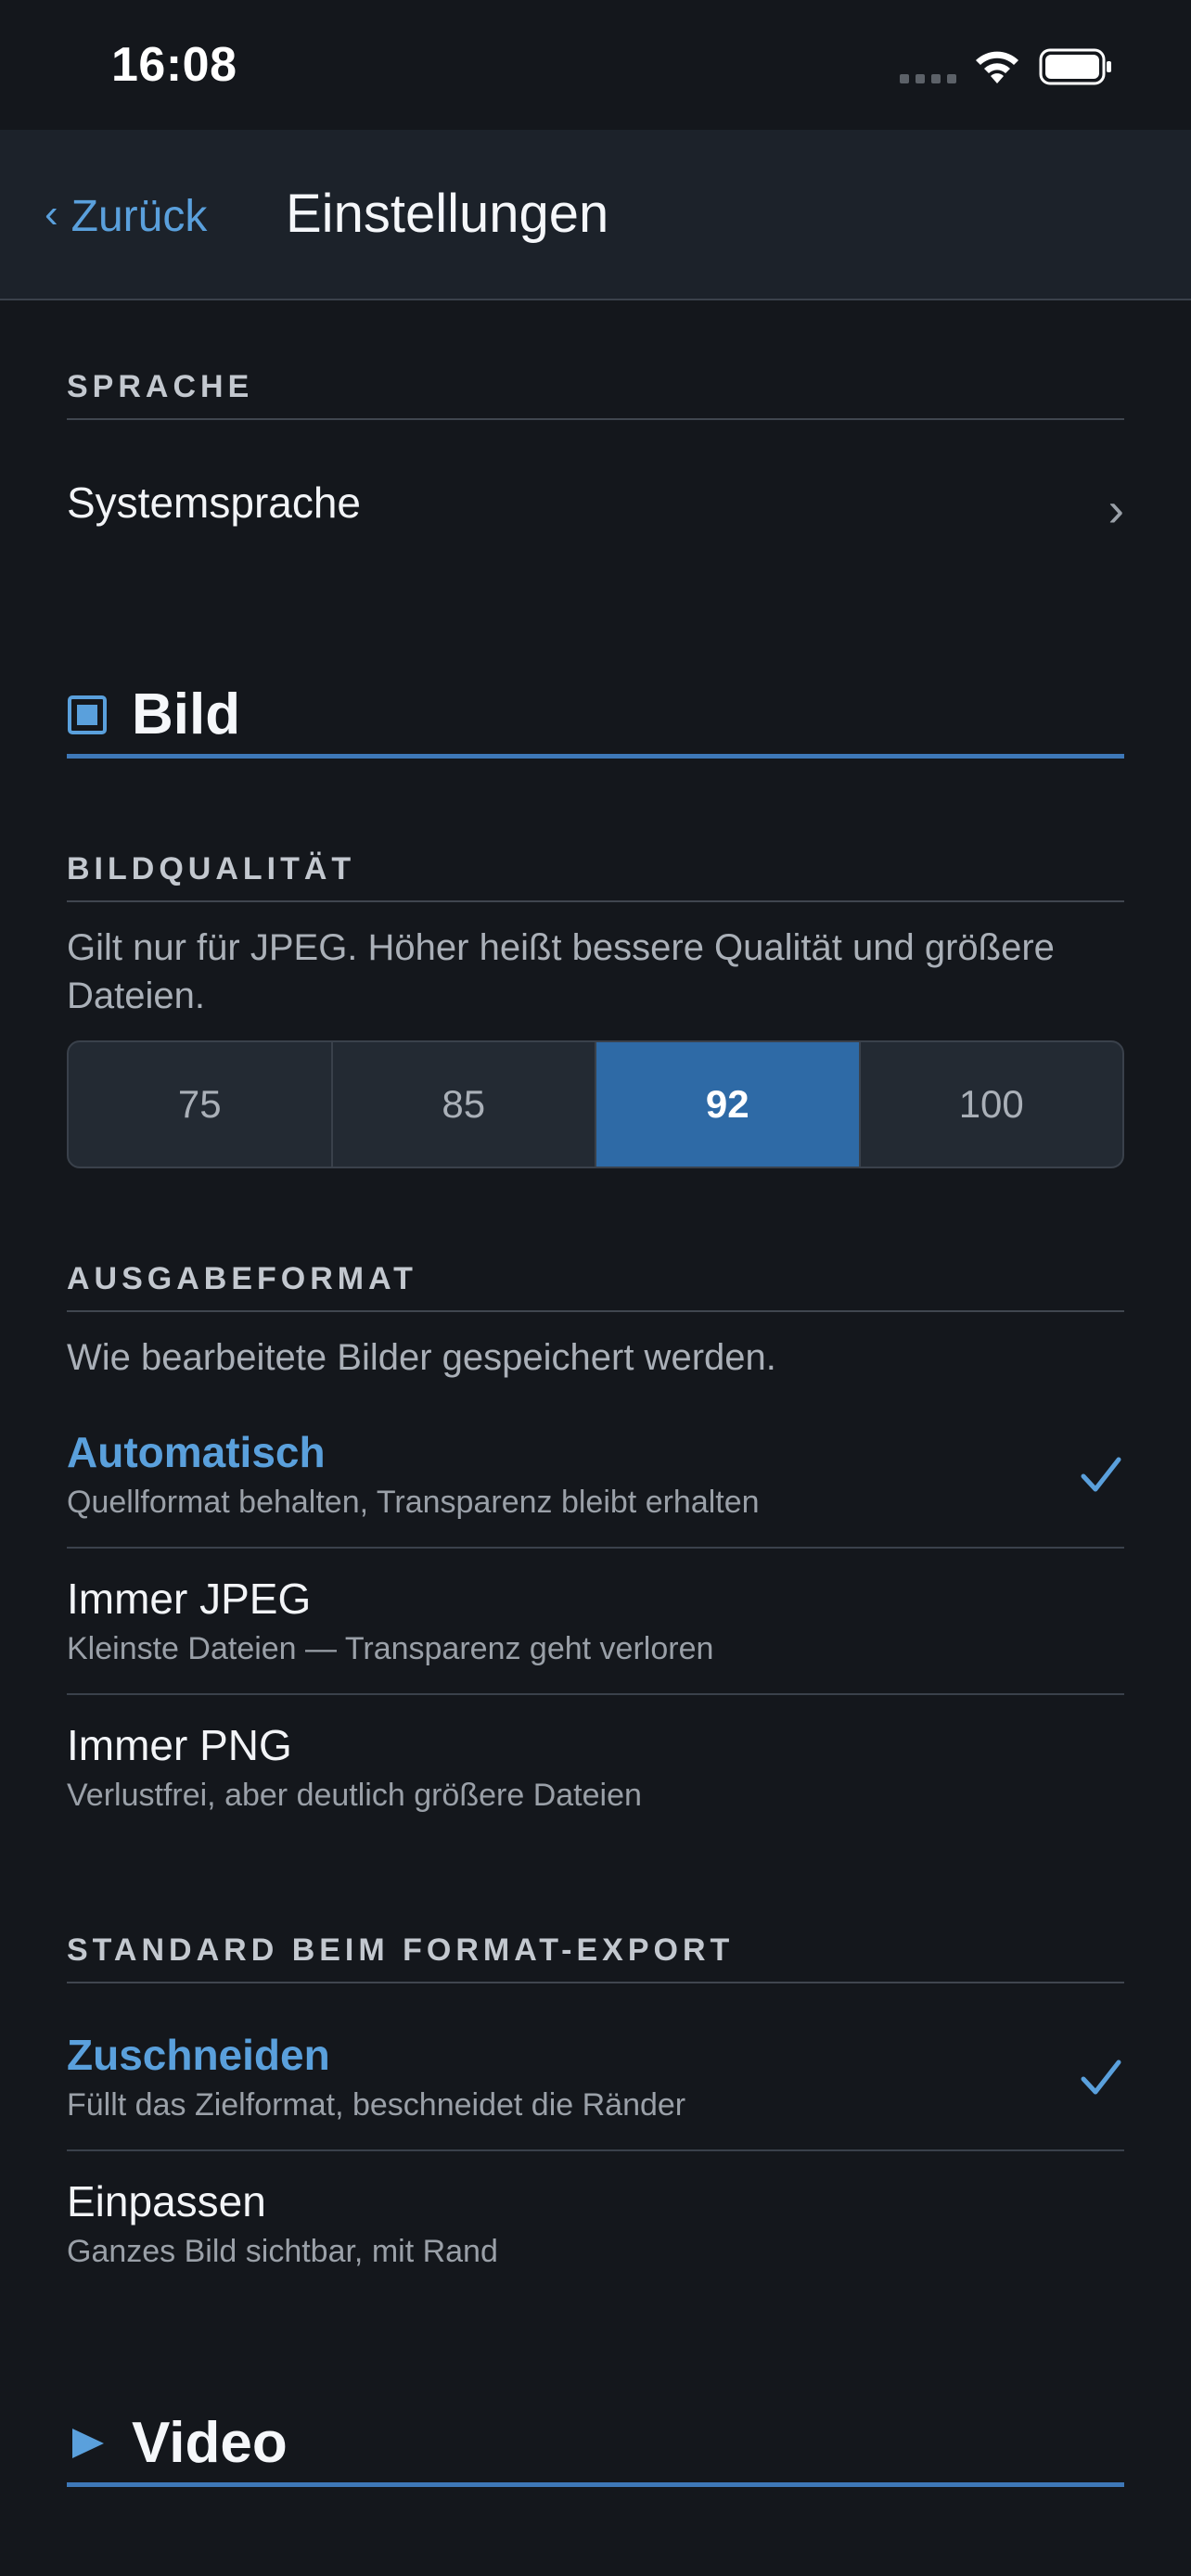 This screenshot has width=1191, height=2576. Describe the element at coordinates (166, 2201) in the screenshot. I see `option-title: Einpassen` at that location.